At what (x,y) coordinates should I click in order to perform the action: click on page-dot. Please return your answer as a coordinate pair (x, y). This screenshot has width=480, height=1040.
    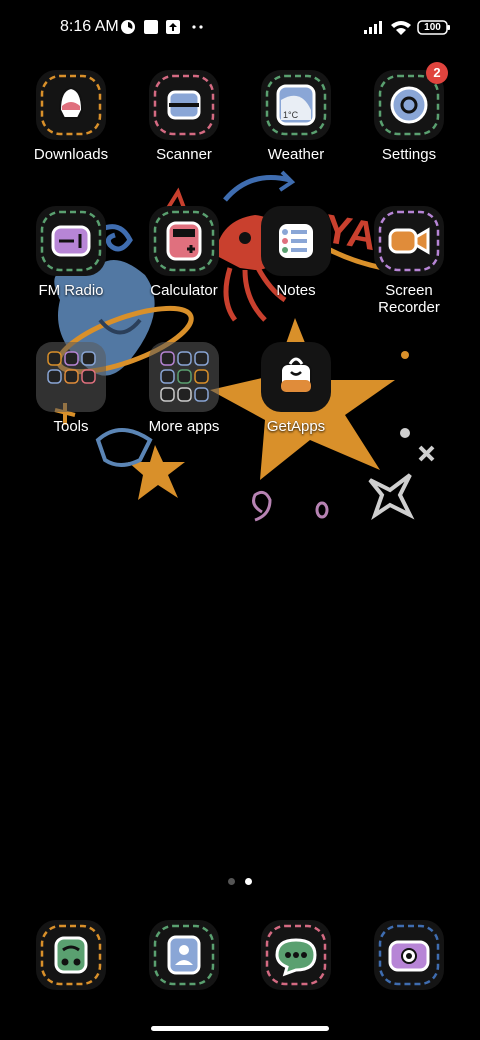
    Looking at the image, I should click on (231, 881).